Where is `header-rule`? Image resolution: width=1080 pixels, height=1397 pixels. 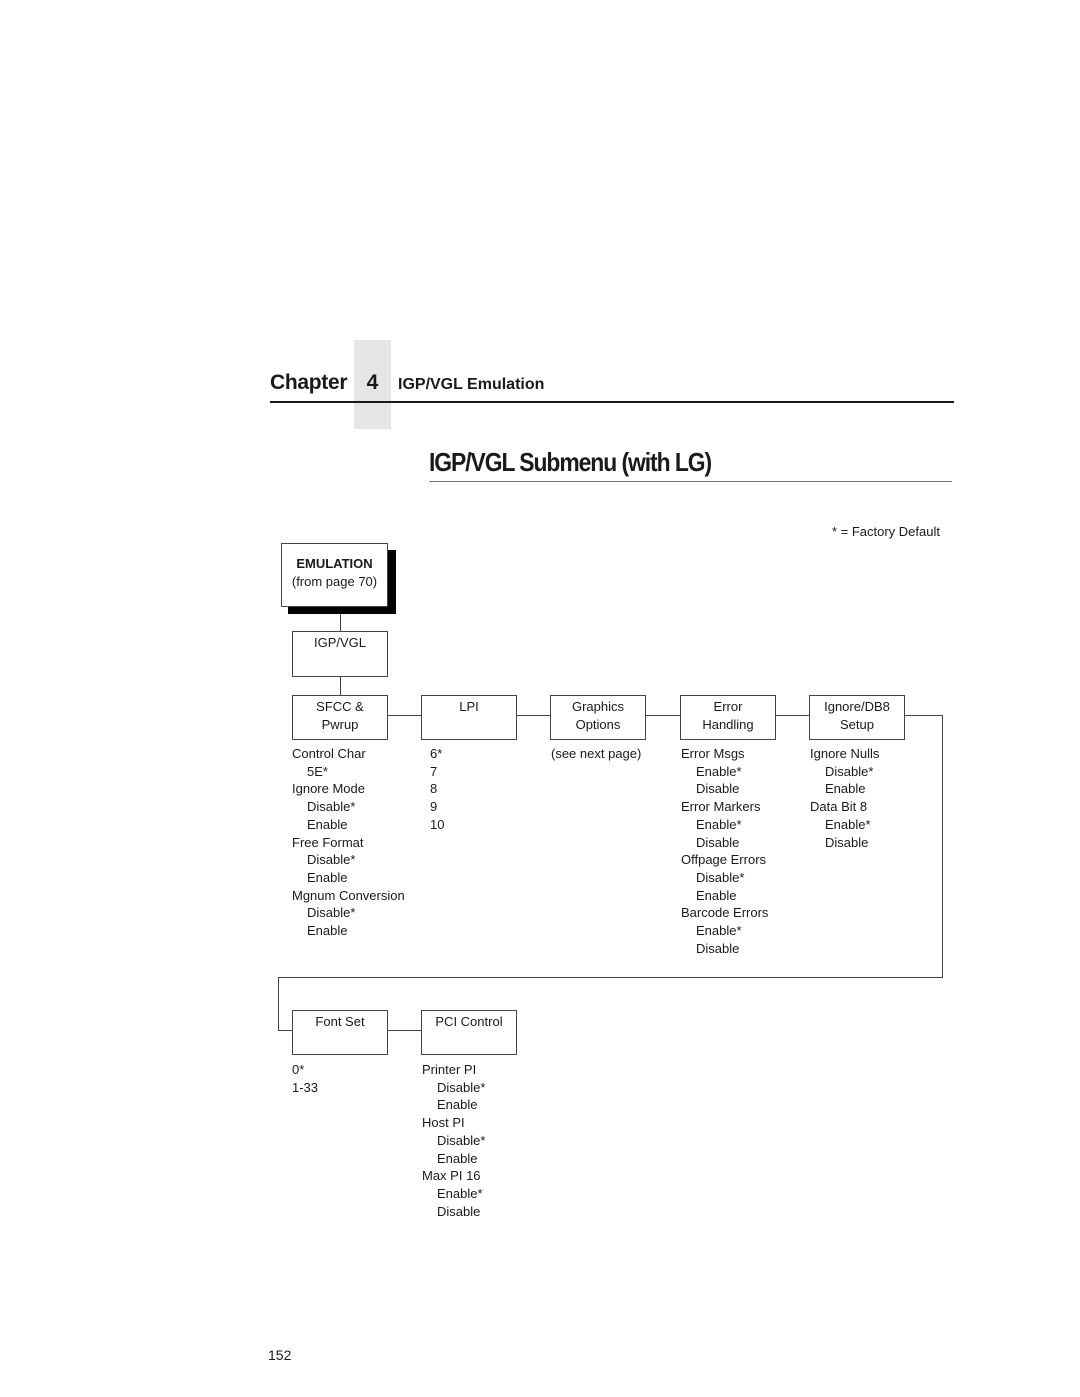 header-rule is located at coordinates (612, 402).